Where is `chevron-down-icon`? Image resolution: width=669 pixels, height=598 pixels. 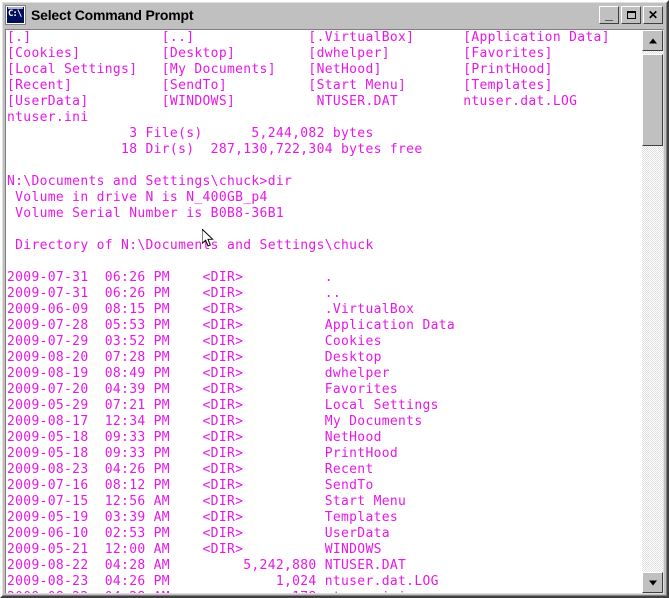 chevron-down-icon is located at coordinates (652, 582).